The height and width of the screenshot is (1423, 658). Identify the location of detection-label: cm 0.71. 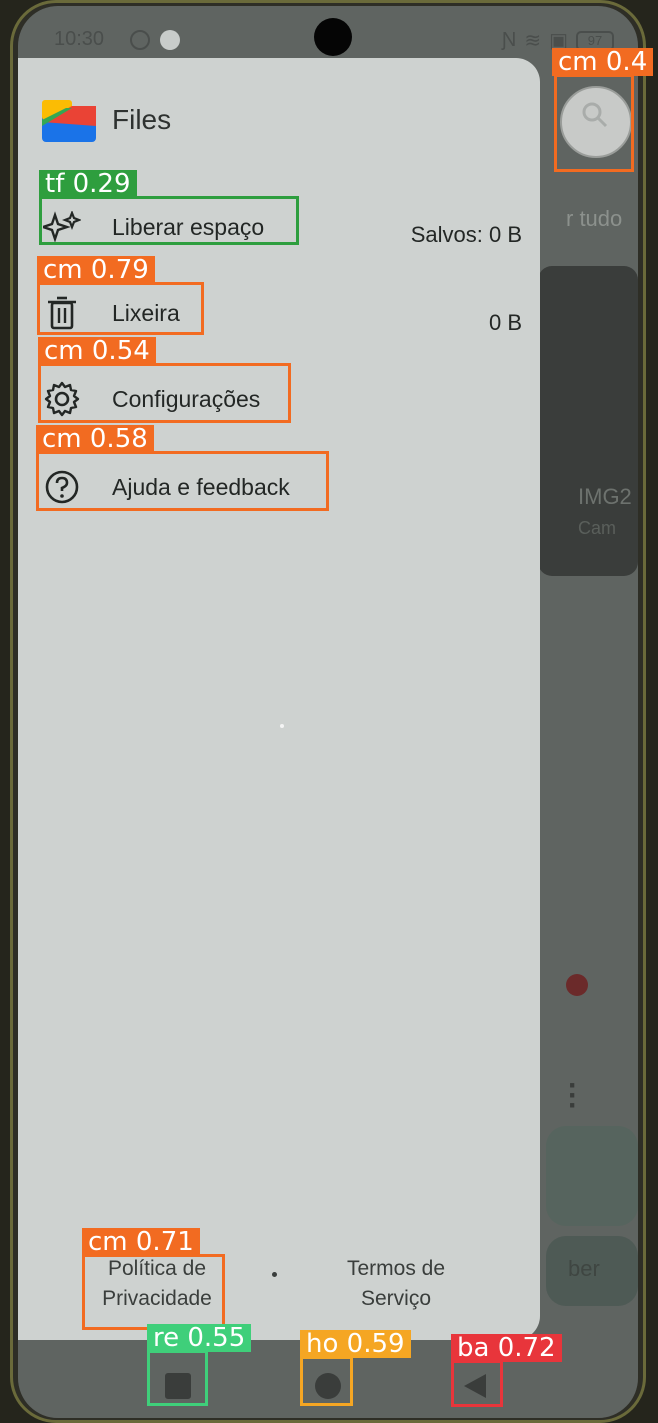
(141, 1242).